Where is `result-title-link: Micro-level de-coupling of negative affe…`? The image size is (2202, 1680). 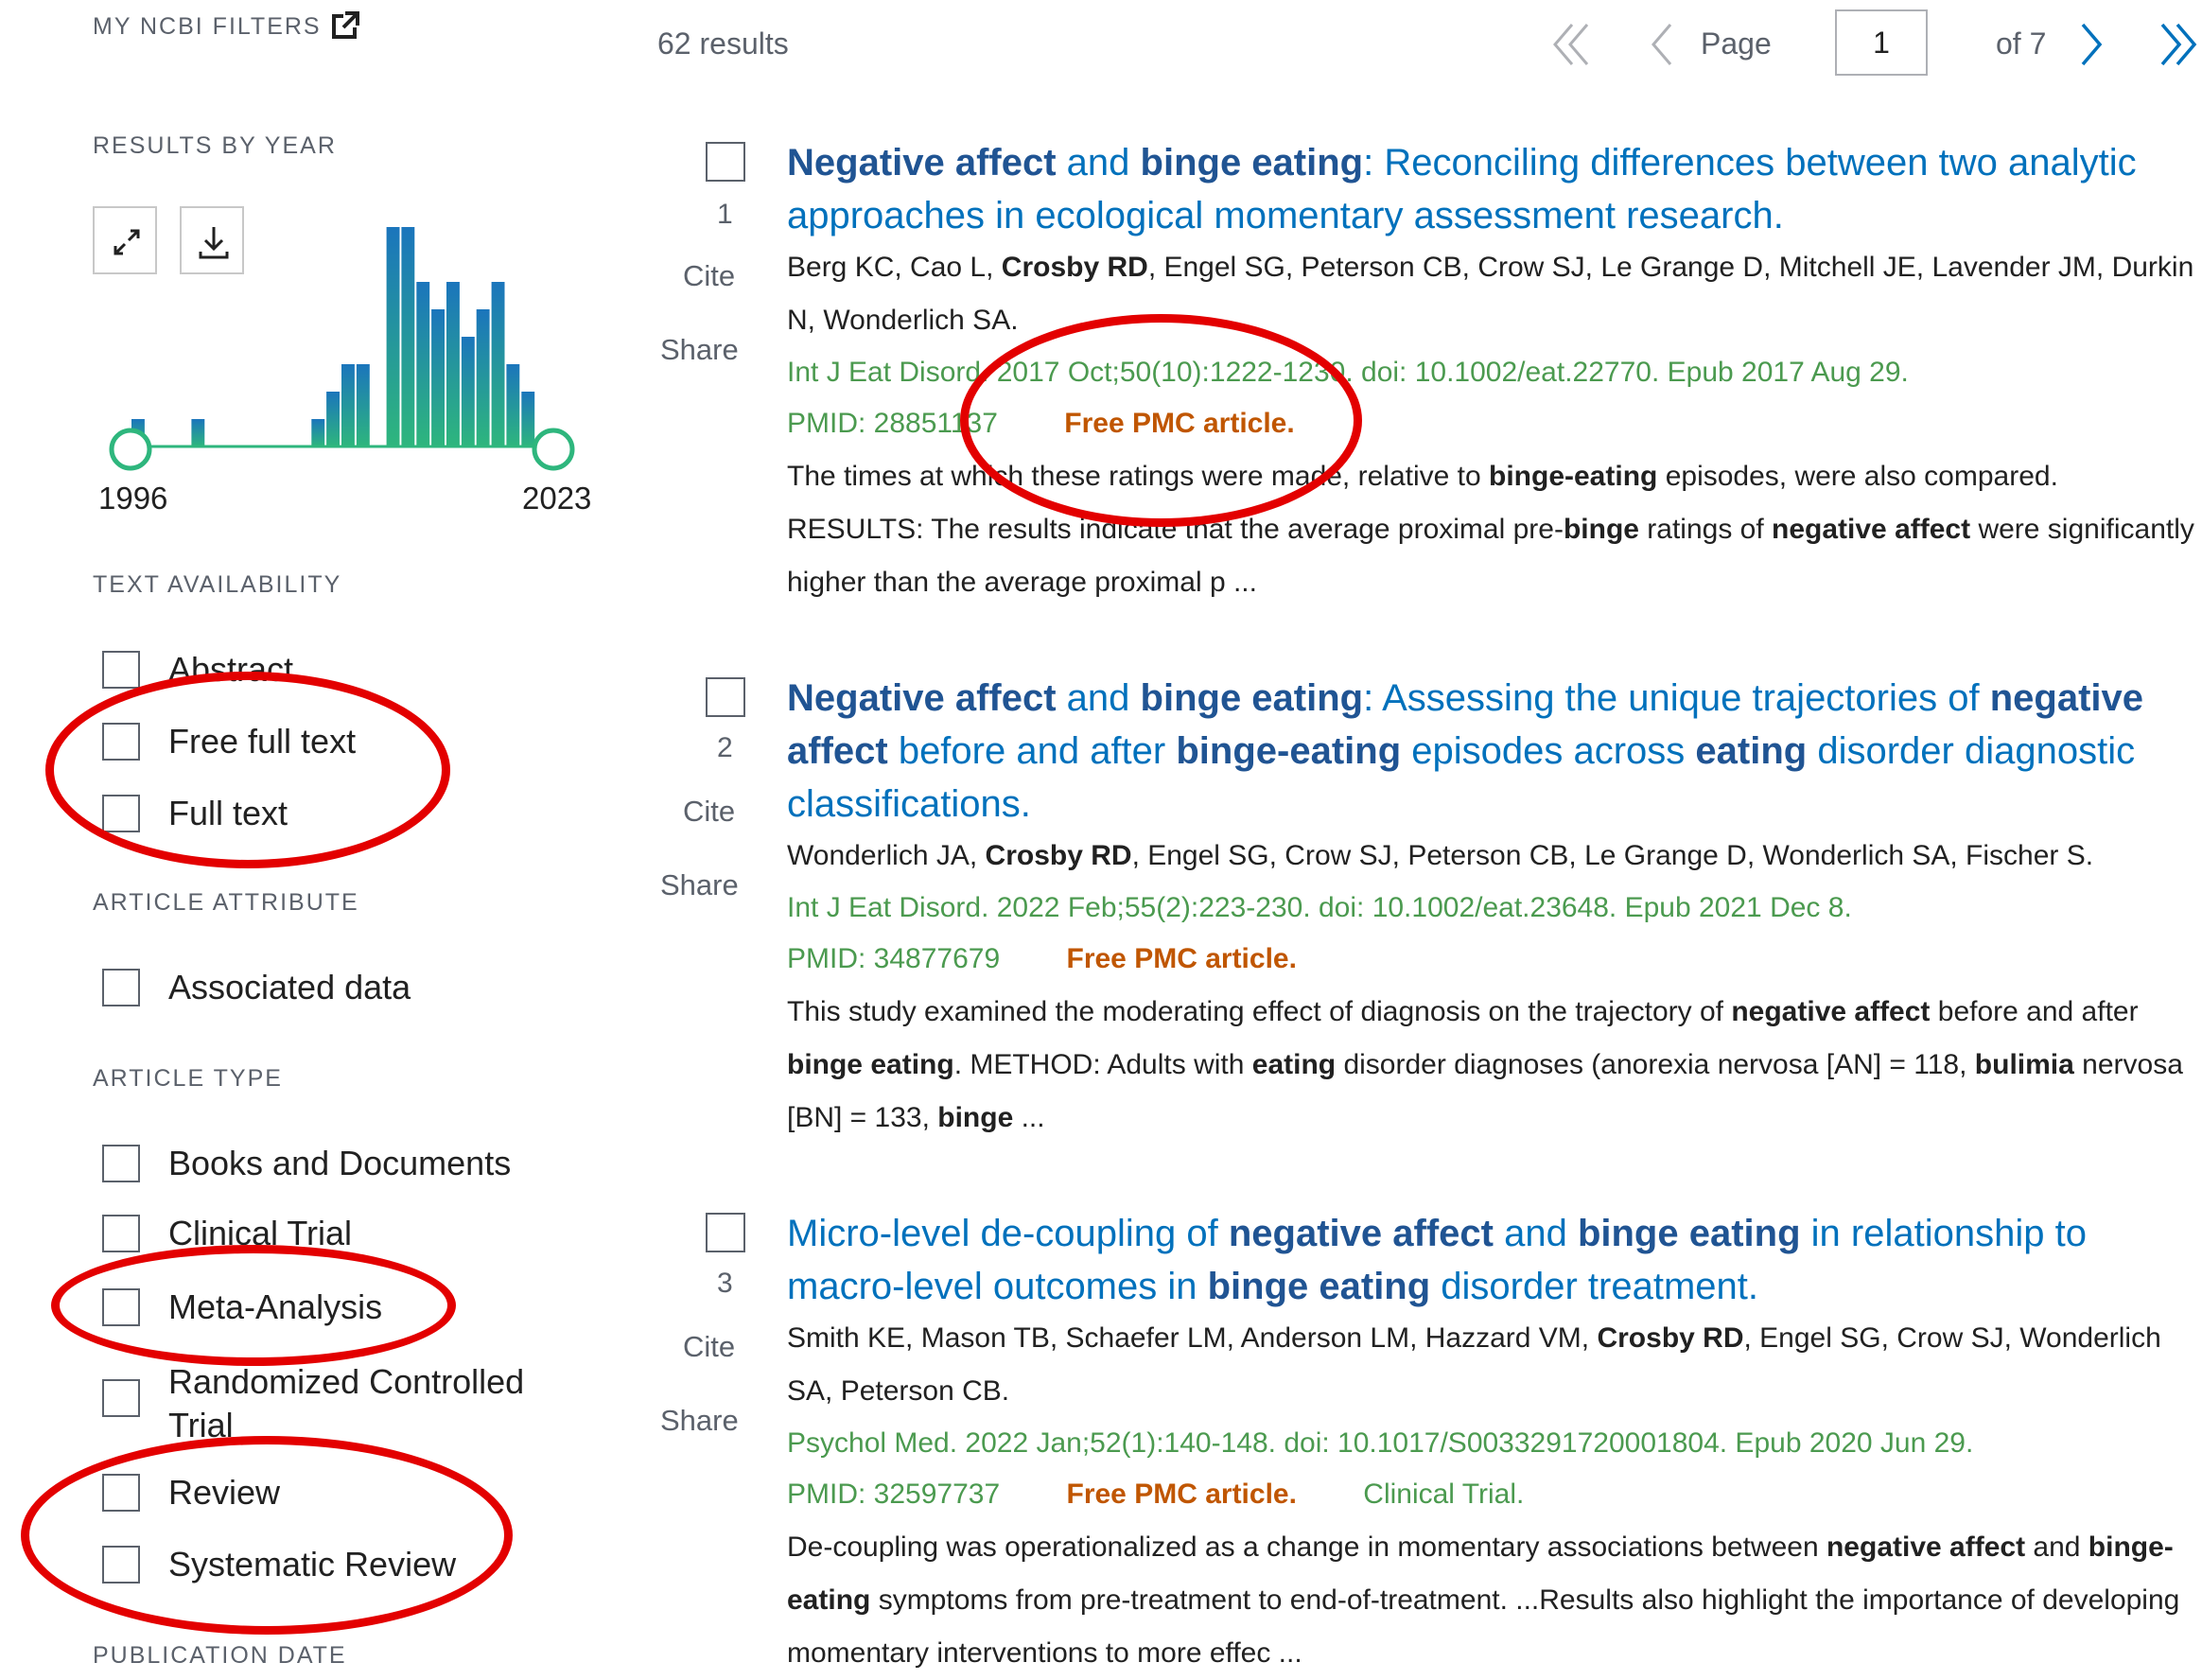
result-title-link: Micro-level de-coupling of negative affe… is located at coordinates (1491, 1260).